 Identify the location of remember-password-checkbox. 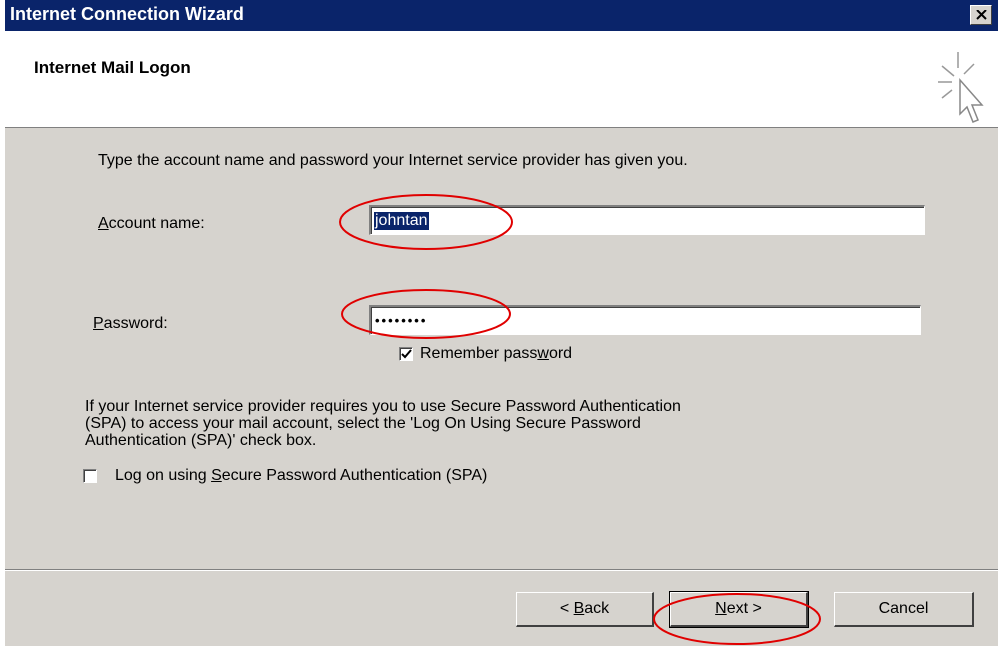
(406, 354).